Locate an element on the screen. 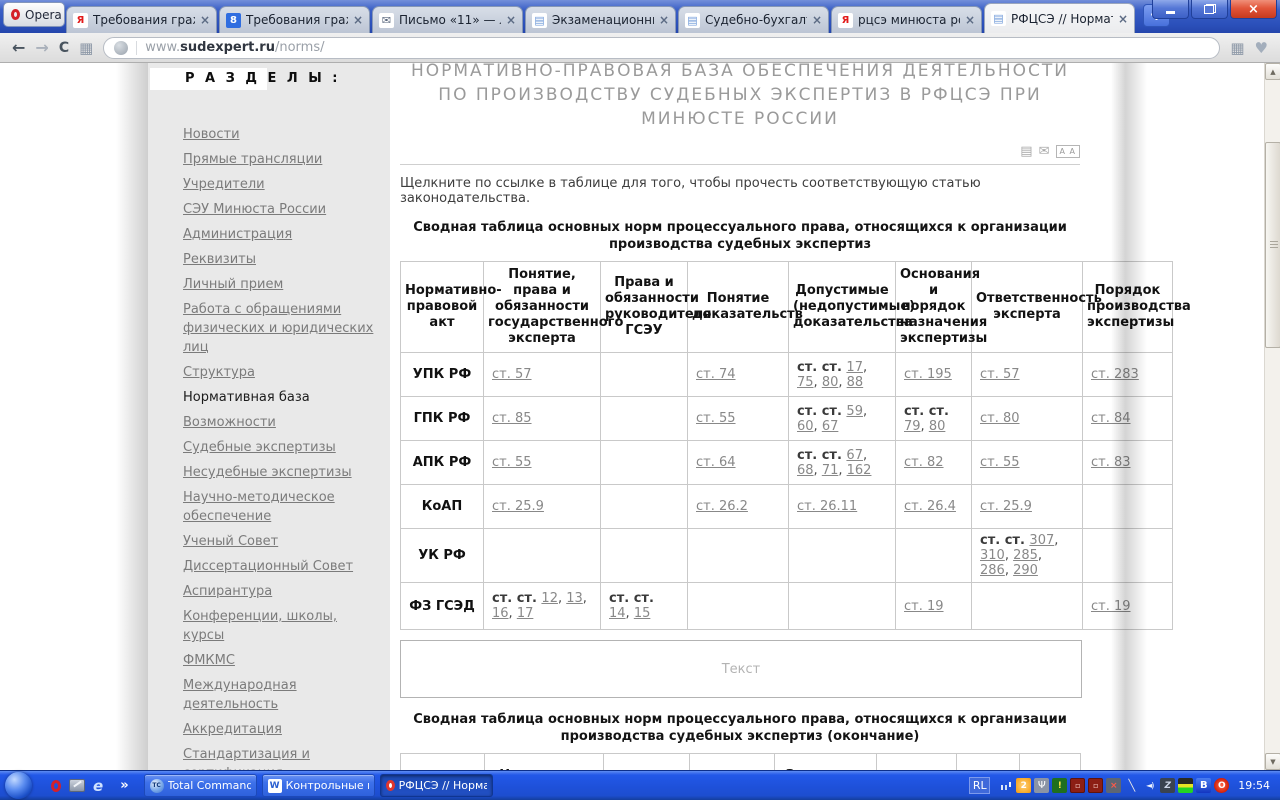 The image size is (1280, 800). article-link: 307 is located at coordinates (1041, 540).